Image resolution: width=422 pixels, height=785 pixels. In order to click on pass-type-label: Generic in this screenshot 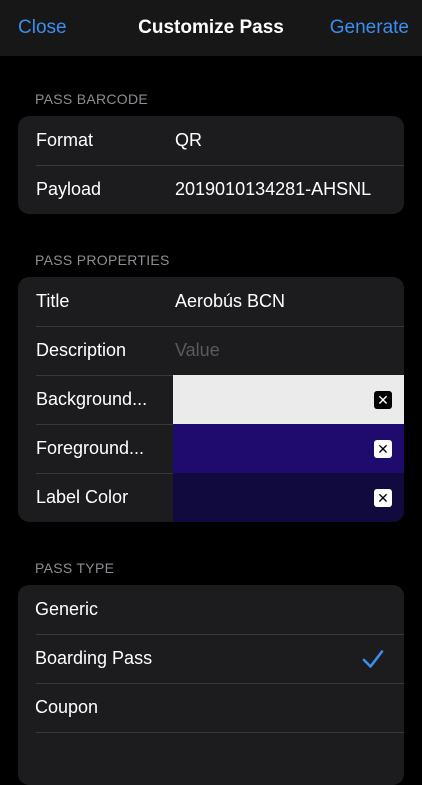, I will do `click(67, 609)`.